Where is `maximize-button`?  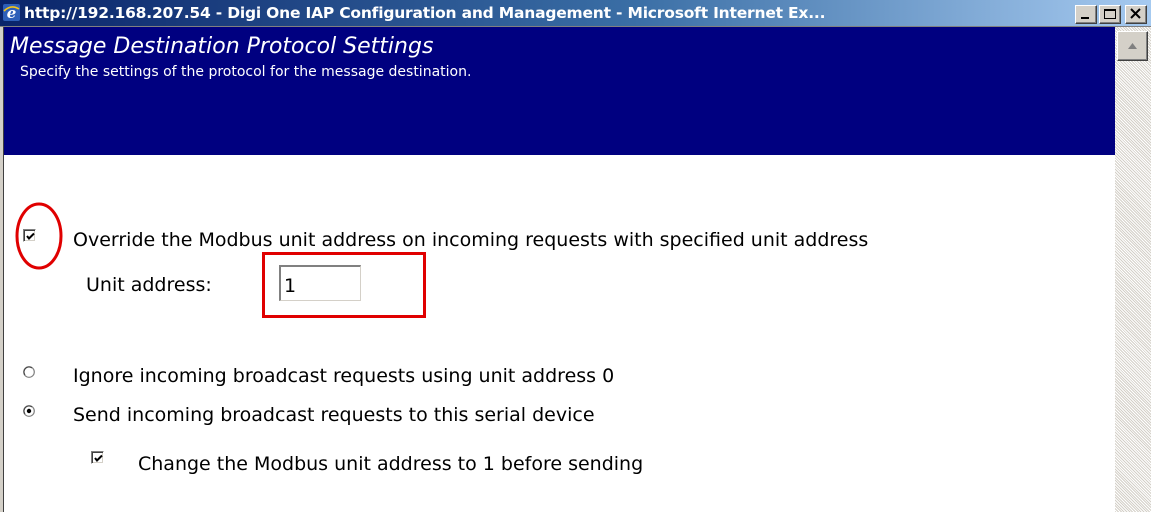 maximize-button is located at coordinates (1110, 14).